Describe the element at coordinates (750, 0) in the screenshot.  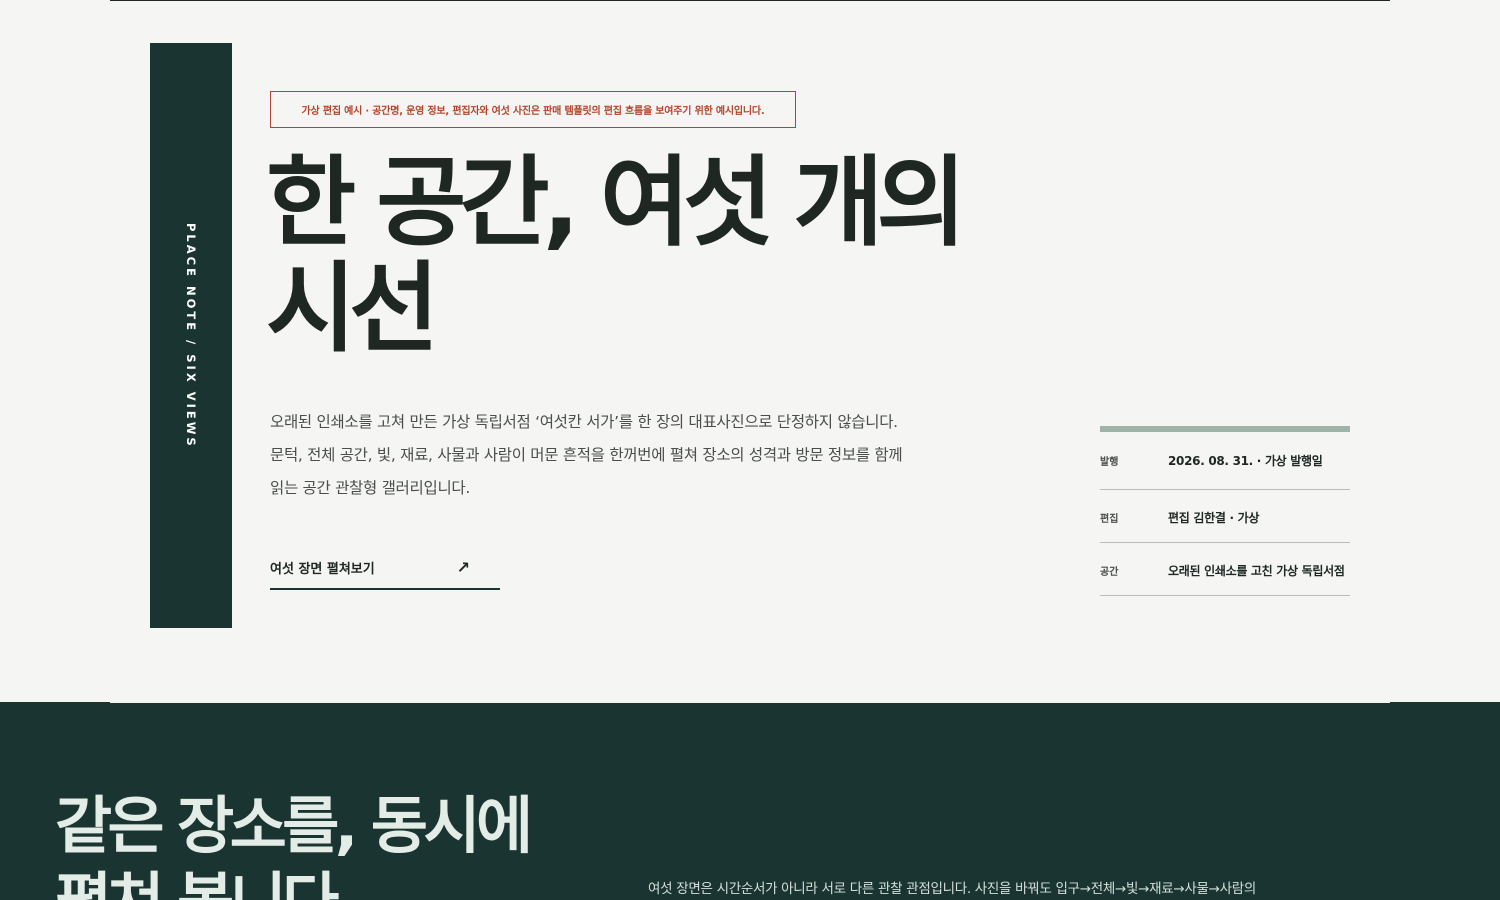
I see `top-divider` at that location.